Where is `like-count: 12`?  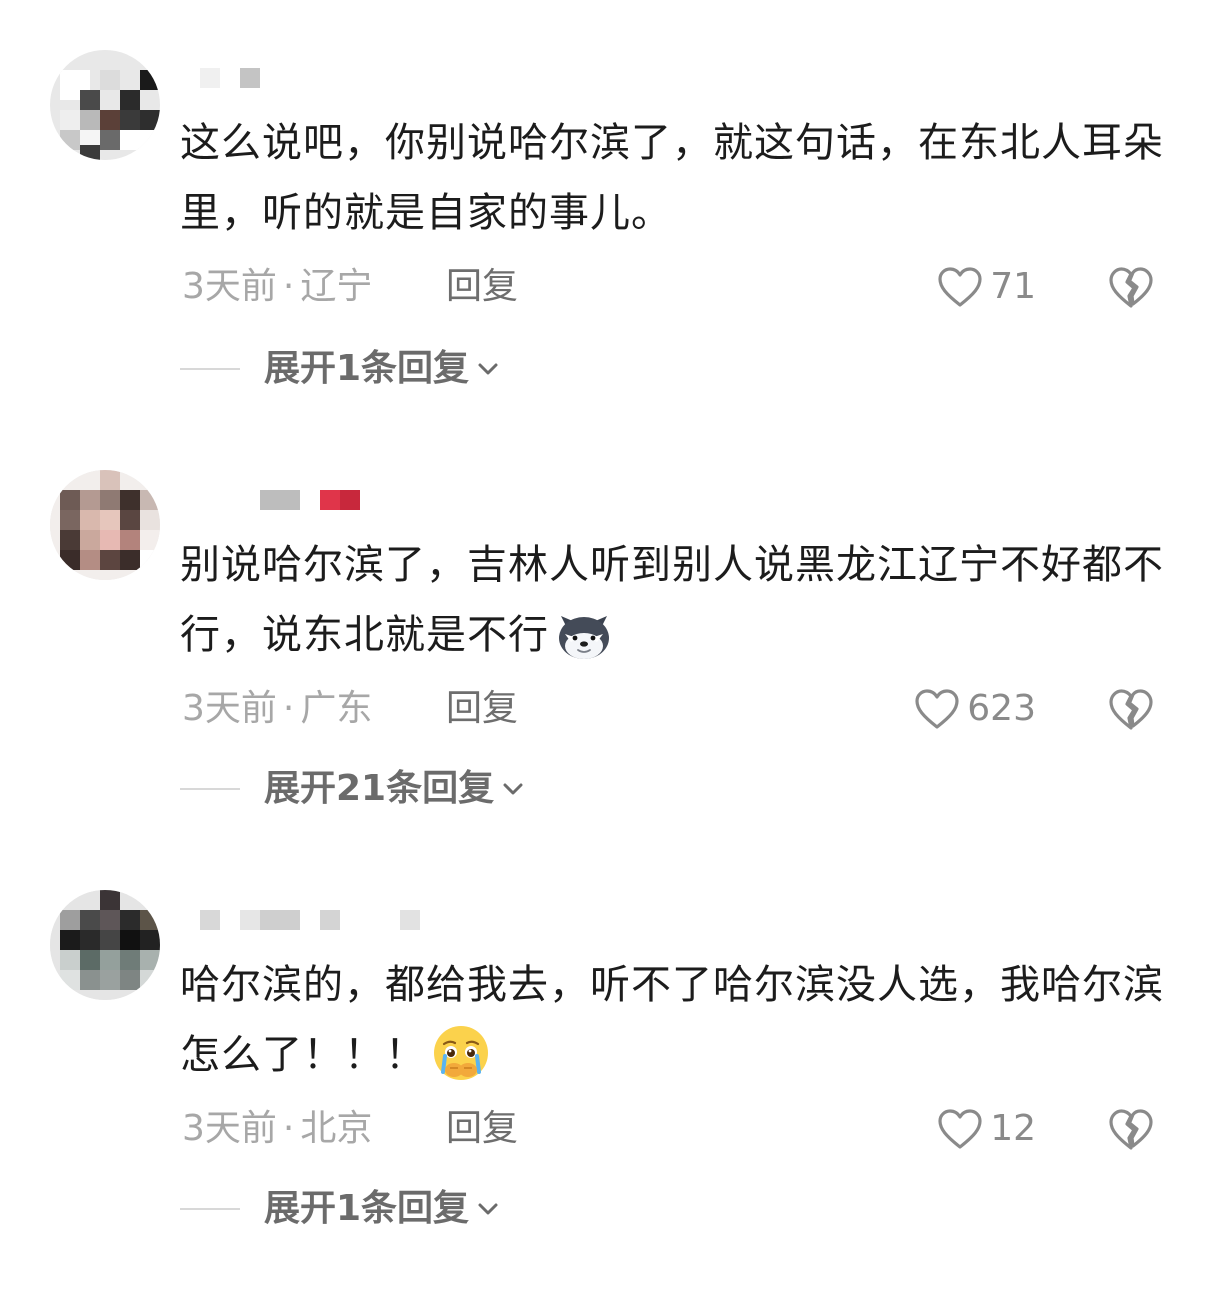 like-count: 12 is located at coordinates (1013, 1128).